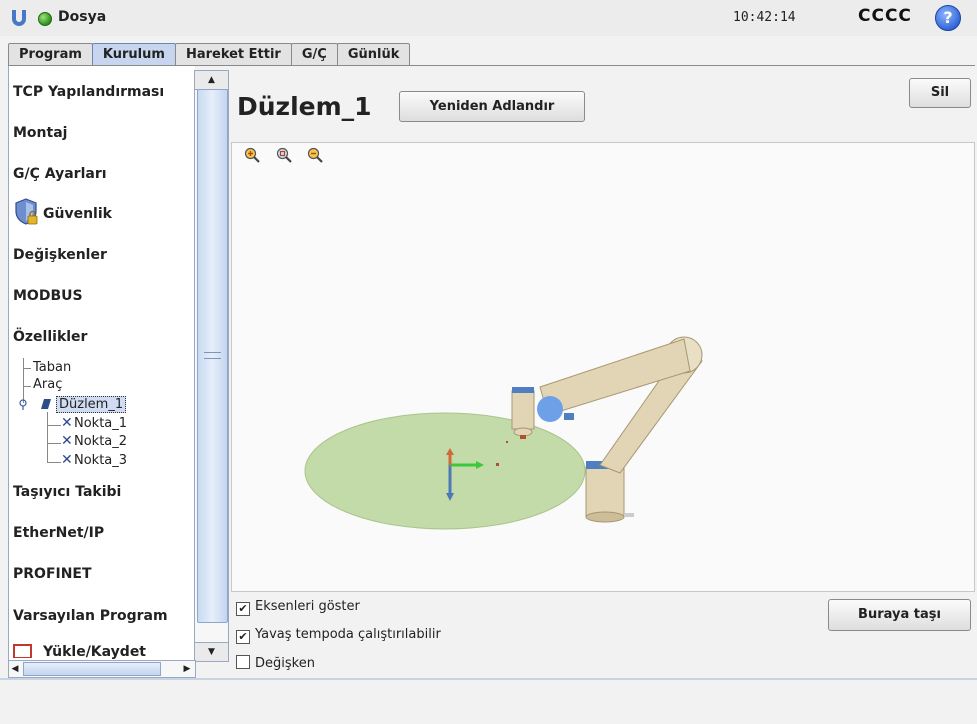 This screenshot has width=977, height=724. Describe the element at coordinates (50, 54) in the screenshot. I see `tab-program: Program` at that location.